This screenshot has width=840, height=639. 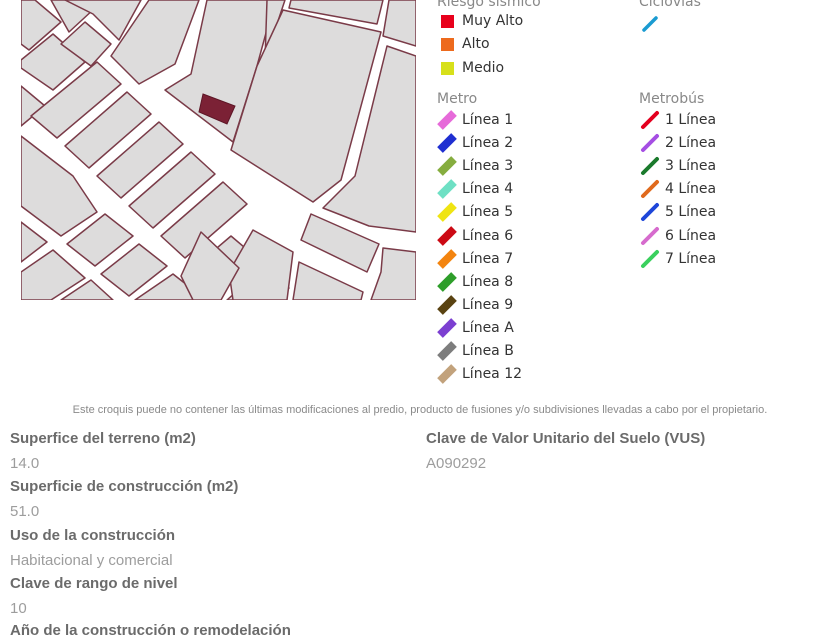 I want to click on metro-legend-item: Línea 7, so click(x=475, y=258).